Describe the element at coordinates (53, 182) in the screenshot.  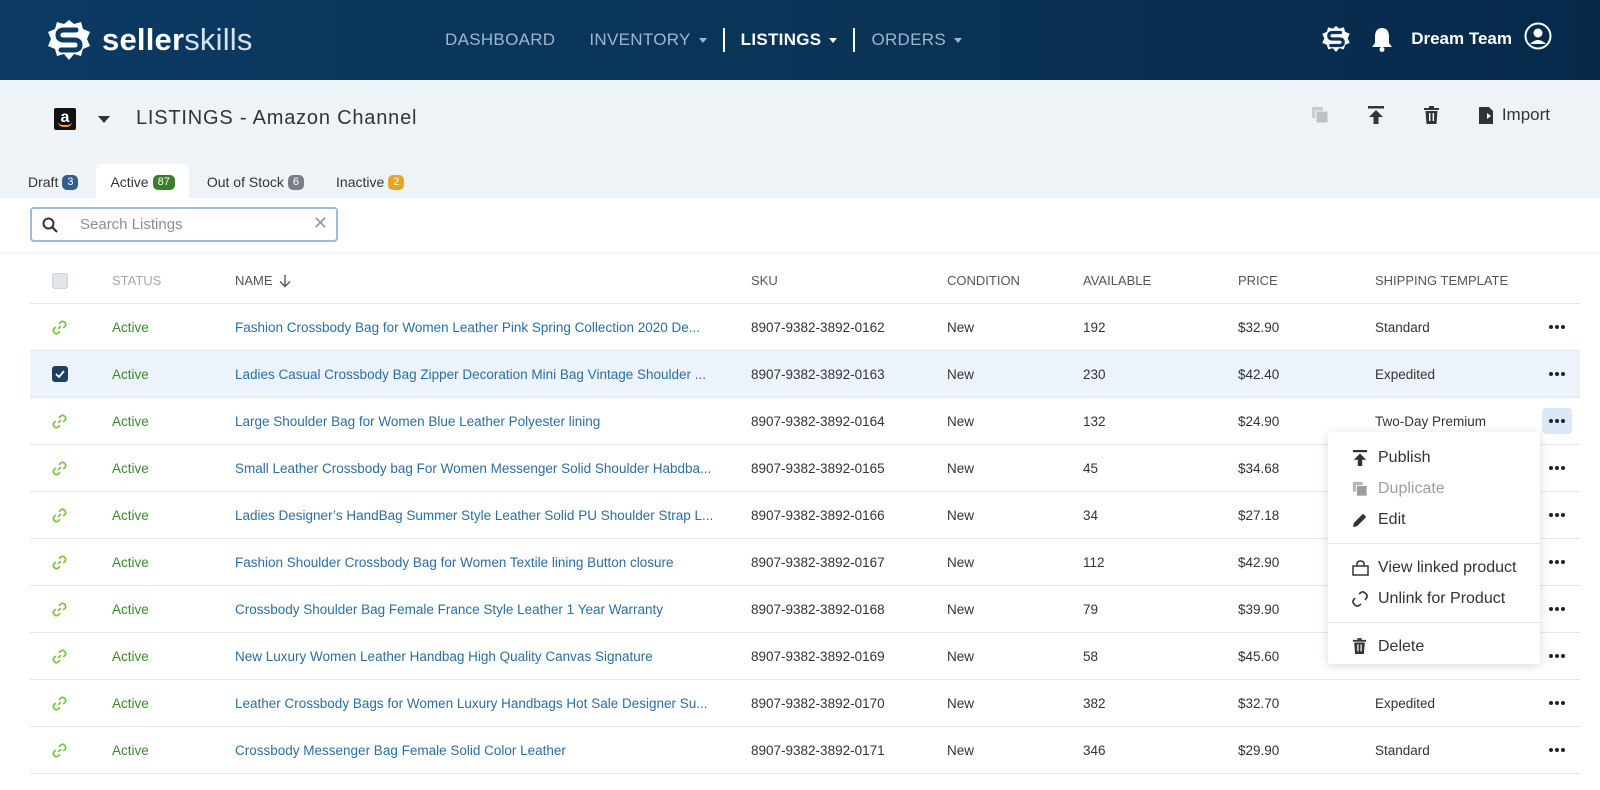
I see `tab-draft: Draft 3` at that location.